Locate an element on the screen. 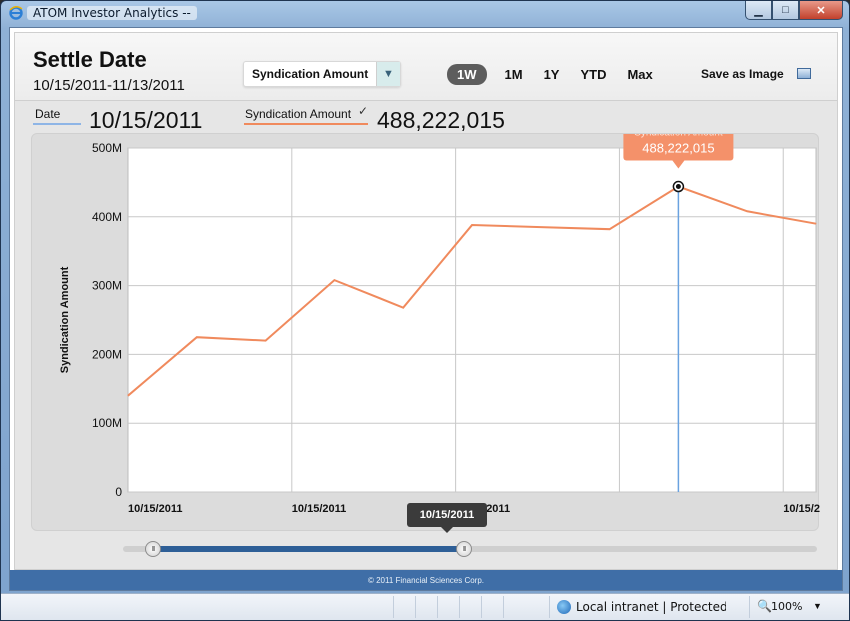 The width and height of the screenshot is (850, 621). date-range: 10/15/2011-11/13/2011 is located at coordinates (109, 85).